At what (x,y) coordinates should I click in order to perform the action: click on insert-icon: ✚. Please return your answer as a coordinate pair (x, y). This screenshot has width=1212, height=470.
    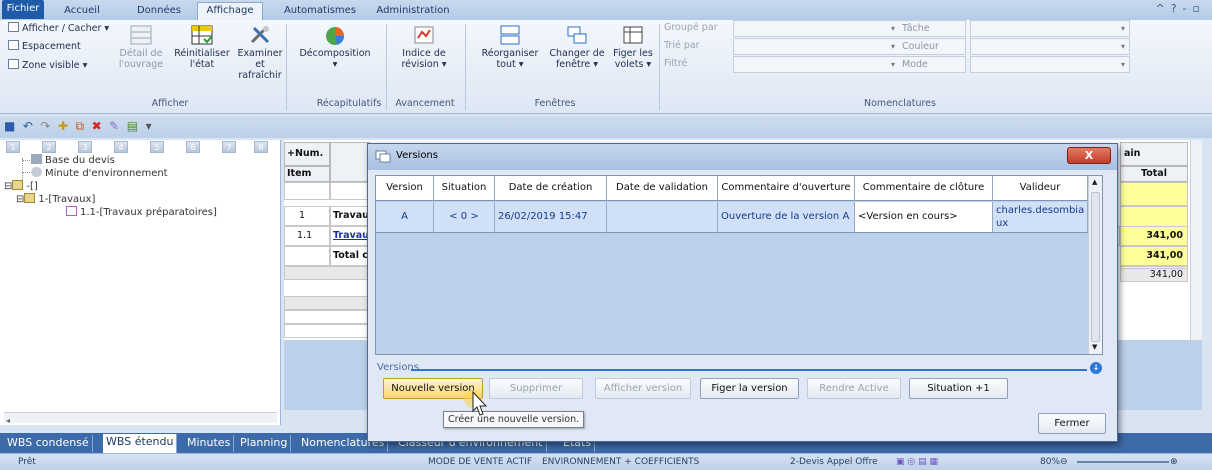
    Looking at the image, I should click on (63, 126).